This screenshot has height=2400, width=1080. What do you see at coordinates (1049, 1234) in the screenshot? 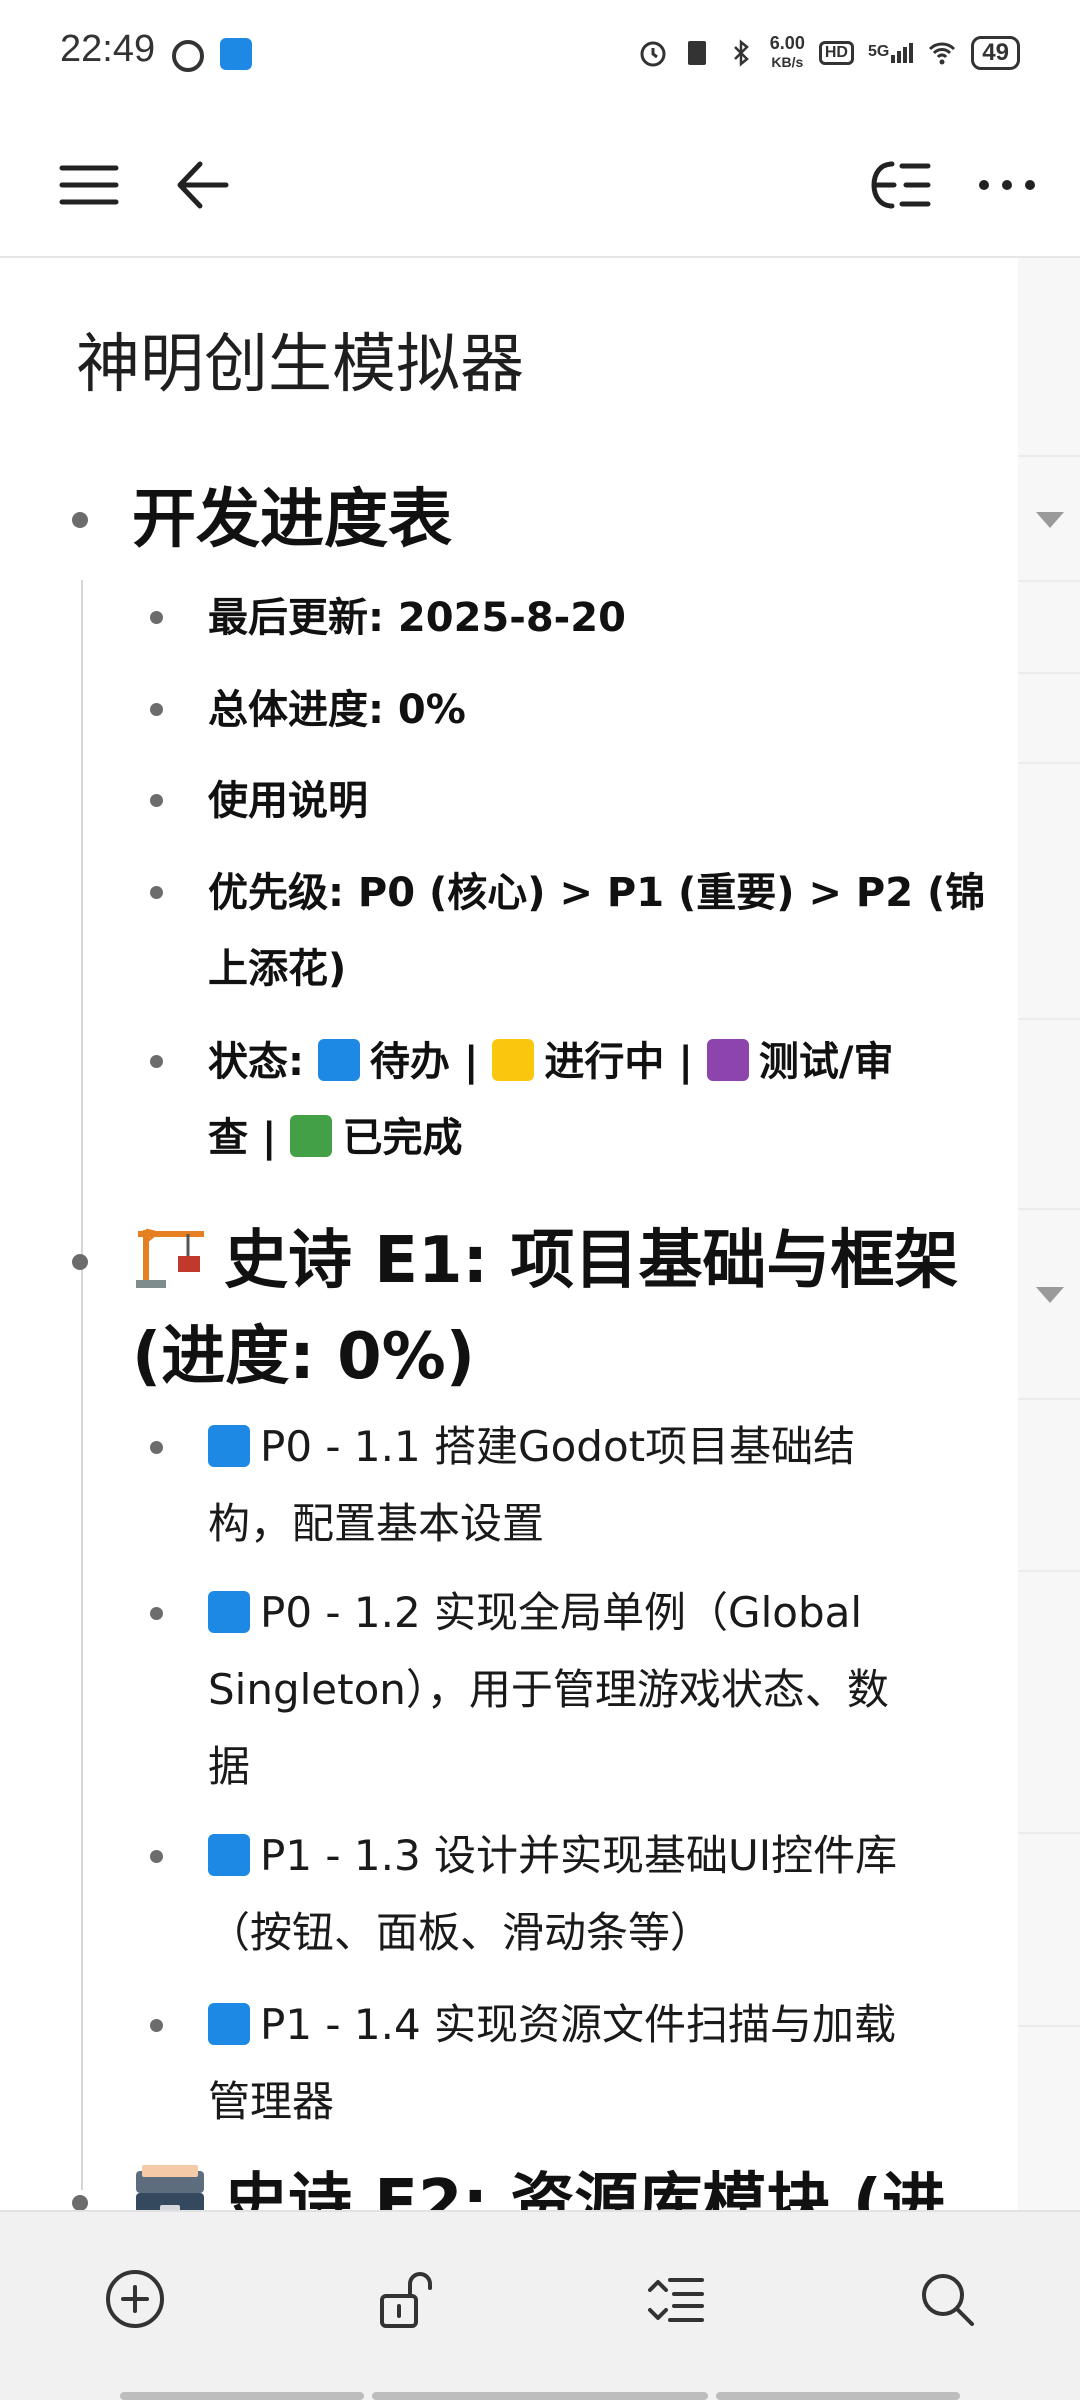
I see `right-gutter` at bounding box center [1049, 1234].